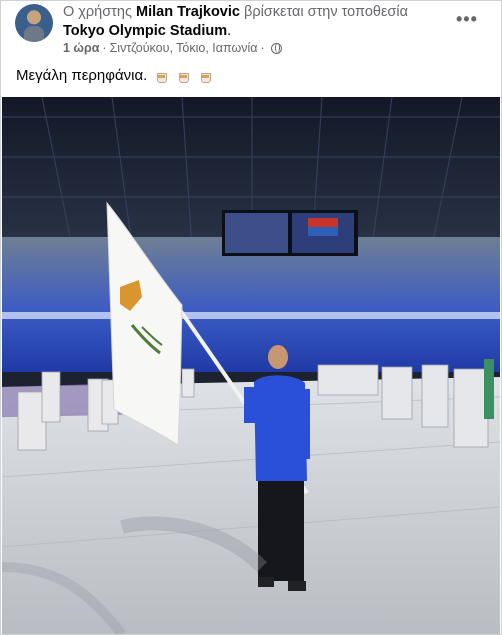  What do you see at coordinates (326, 12) in the screenshot?
I see `header-location-text: βρίσκεται στην τοποθεσία` at bounding box center [326, 12].